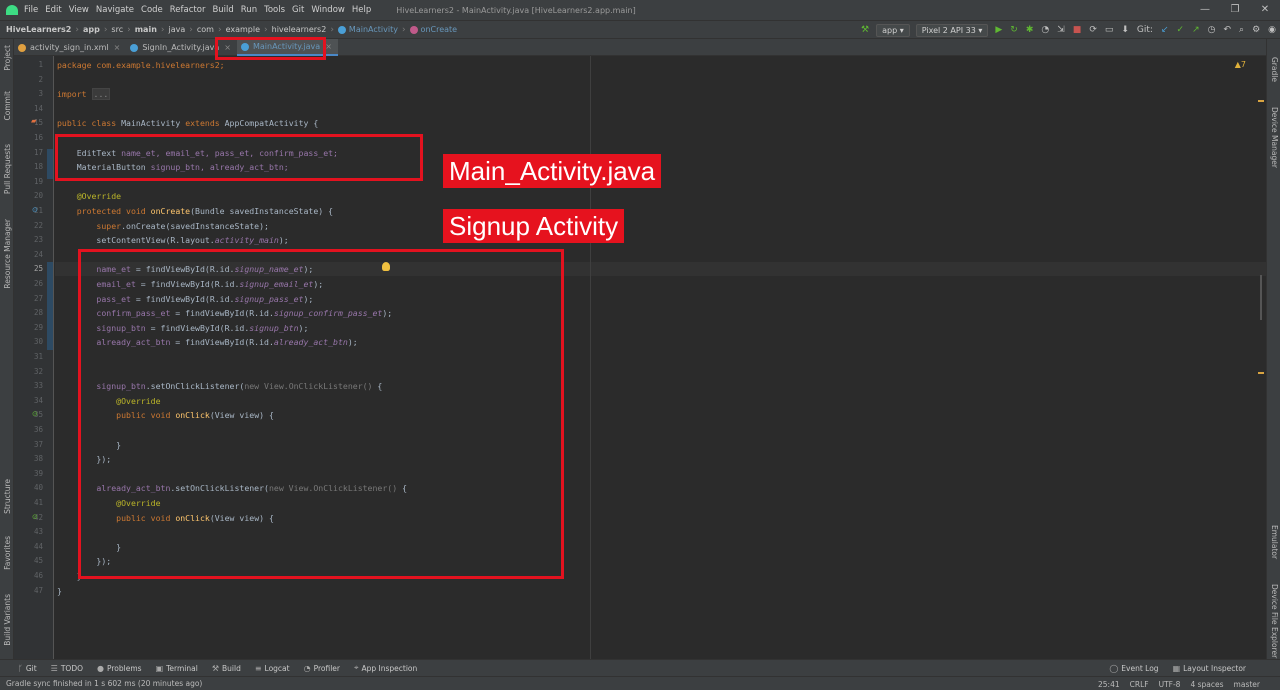  Describe the element at coordinates (7, 620) in the screenshot. I see `tool-build-variants: Build Variants` at that location.